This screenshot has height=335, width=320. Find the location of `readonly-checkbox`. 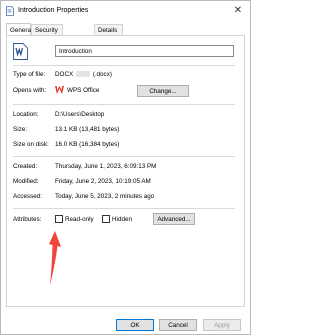

readonly-checkbox is located at coordinates (59, 219).